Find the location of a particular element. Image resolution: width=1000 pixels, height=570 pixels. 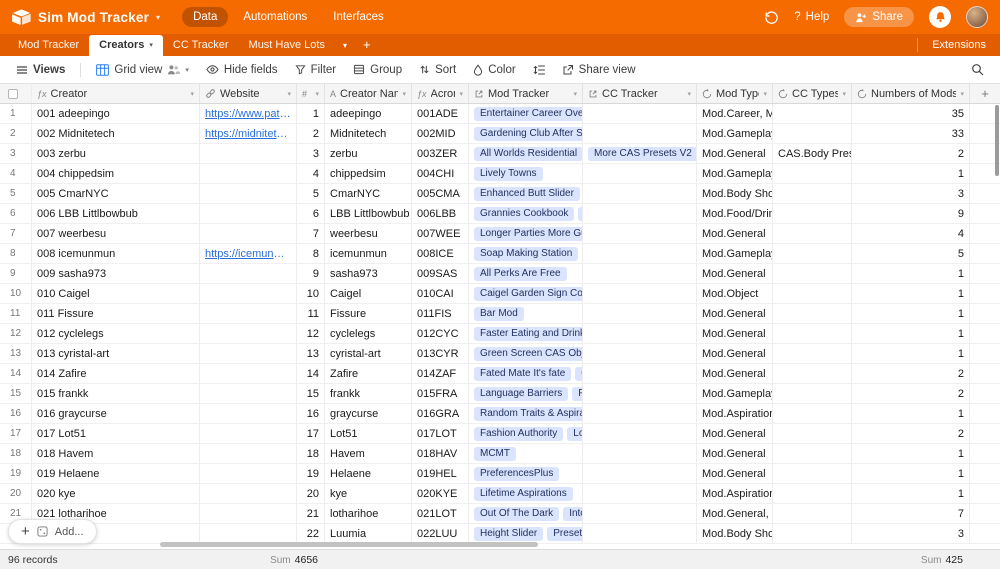

row-number: 7 is located at coordinates (16, 233).